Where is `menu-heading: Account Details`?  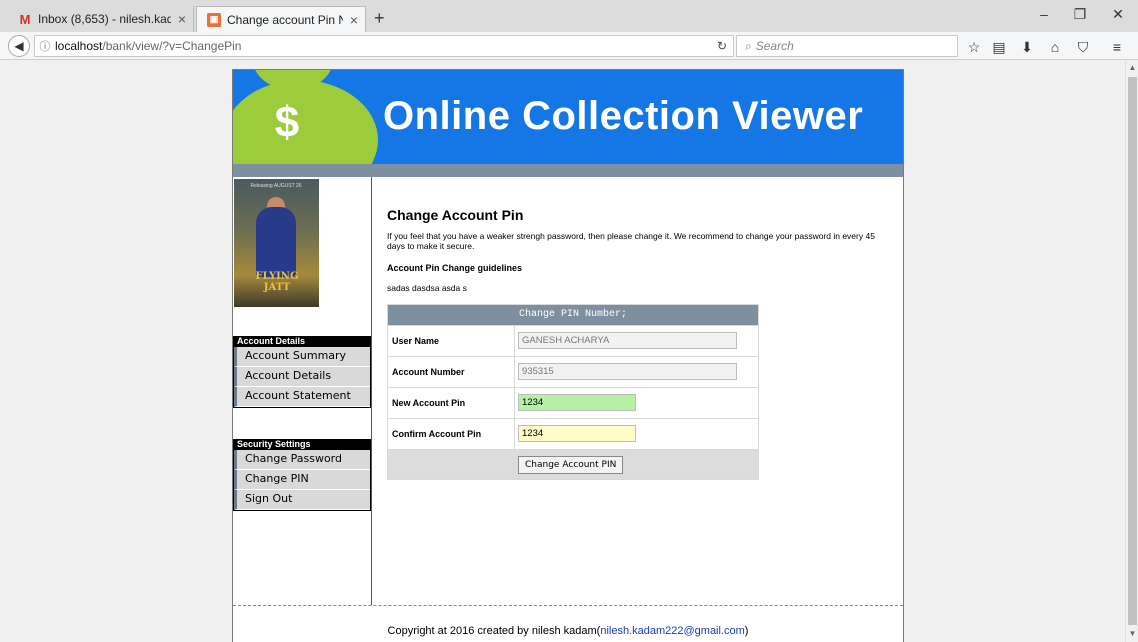
menu-heading: Account Details is located at coordinates (302, 341).